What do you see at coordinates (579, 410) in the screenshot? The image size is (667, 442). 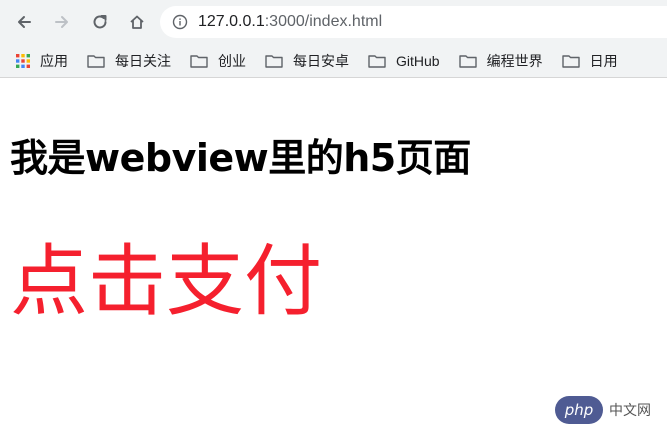 I see `php-logo: php` at bounding box center [579, 410].